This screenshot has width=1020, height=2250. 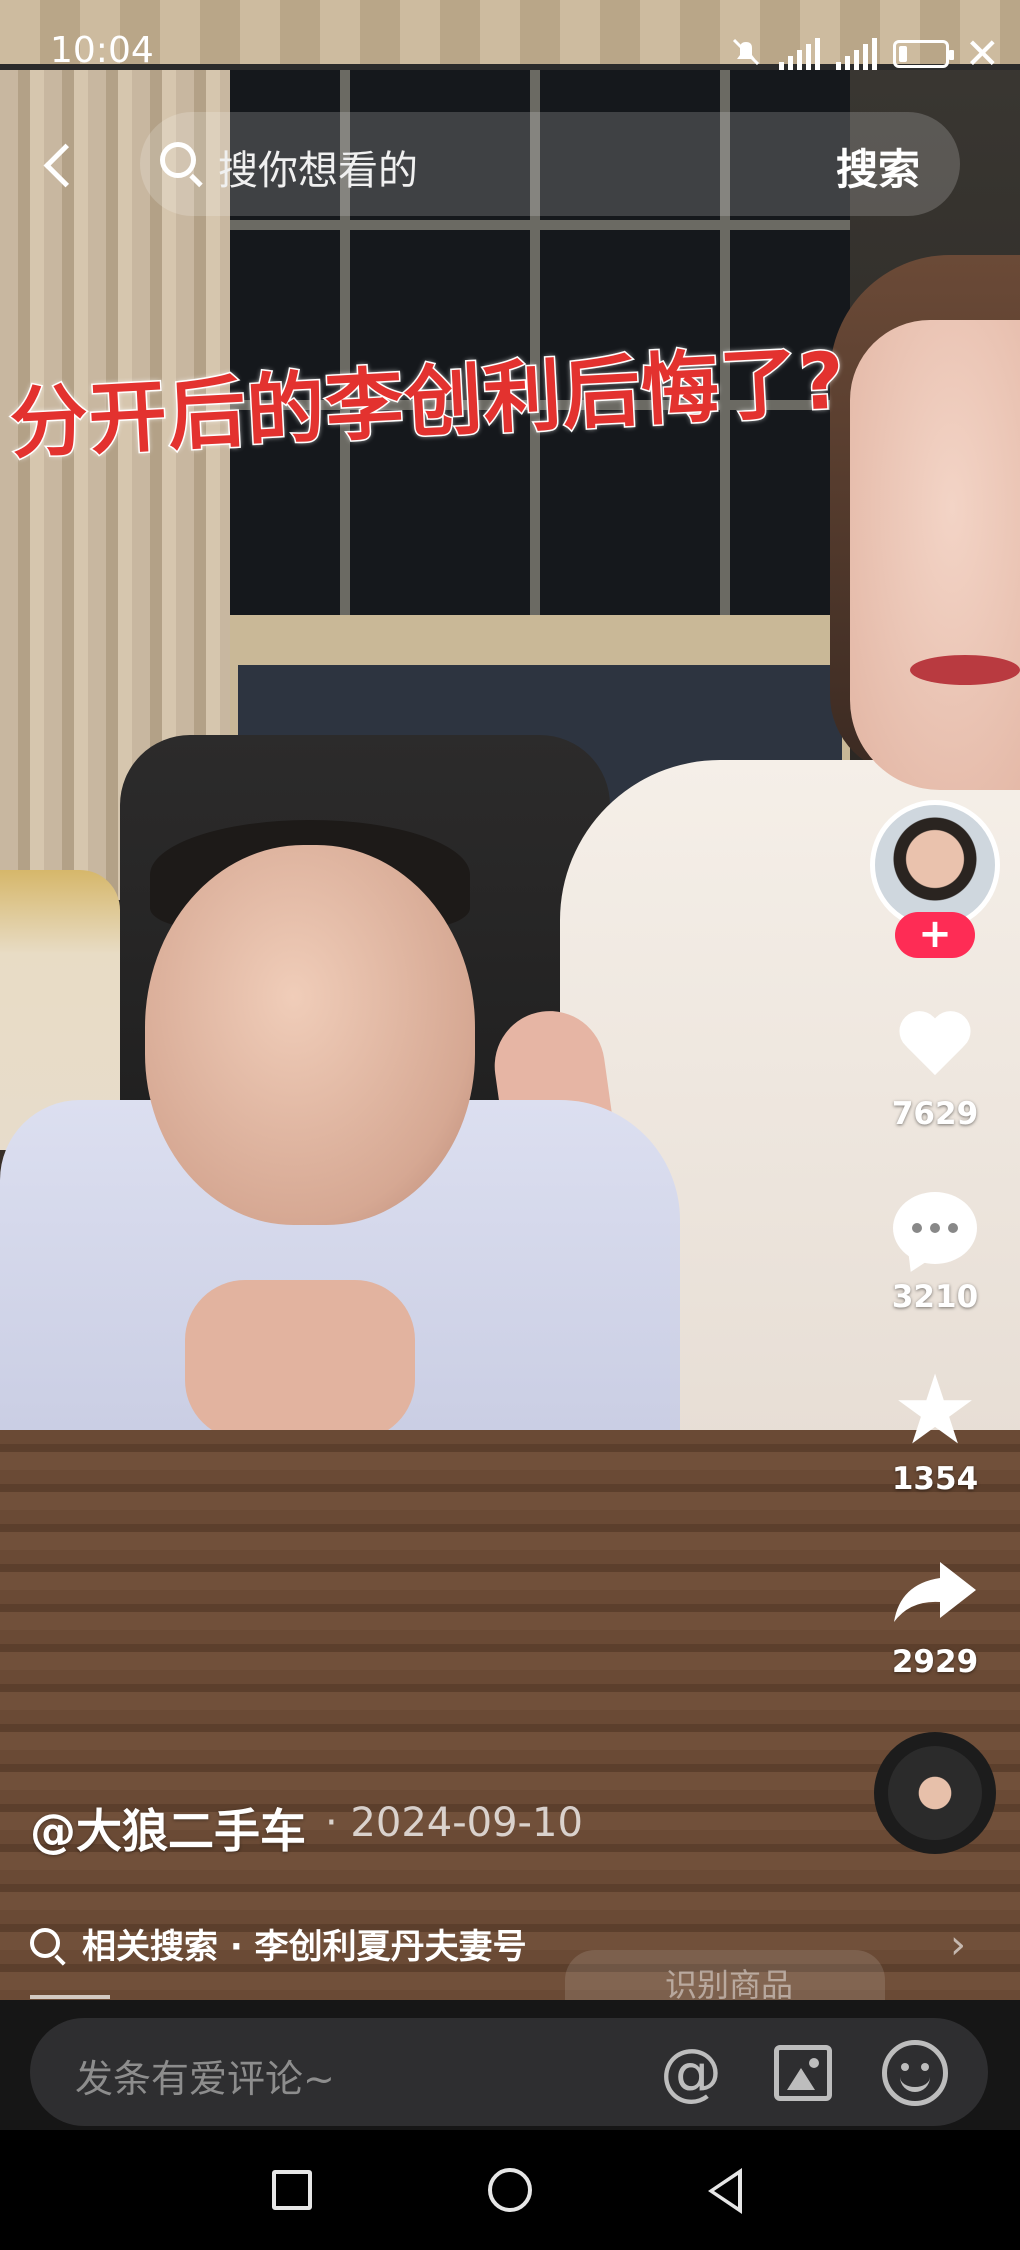 I want to click on system-nav-bar, so click(x=510, y=2190).